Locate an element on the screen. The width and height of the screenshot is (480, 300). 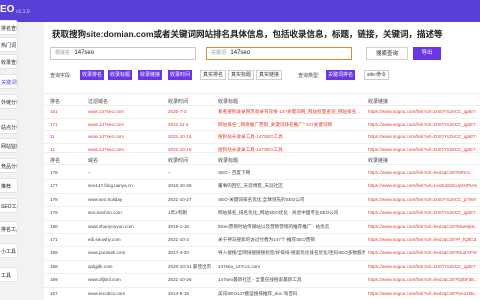
column-header: 过滤域名 is located at coordinates (98, 101).